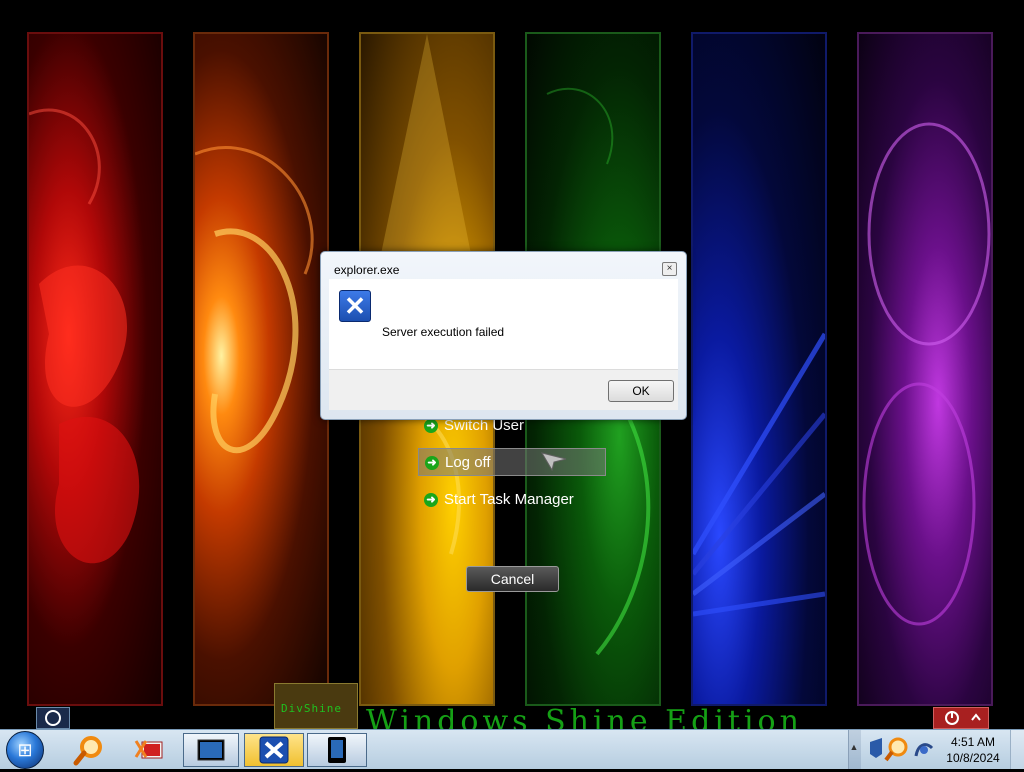 This screenshot has height=772, width=1024. I want to click on wallpaper-panel-red, so click(95, 369).